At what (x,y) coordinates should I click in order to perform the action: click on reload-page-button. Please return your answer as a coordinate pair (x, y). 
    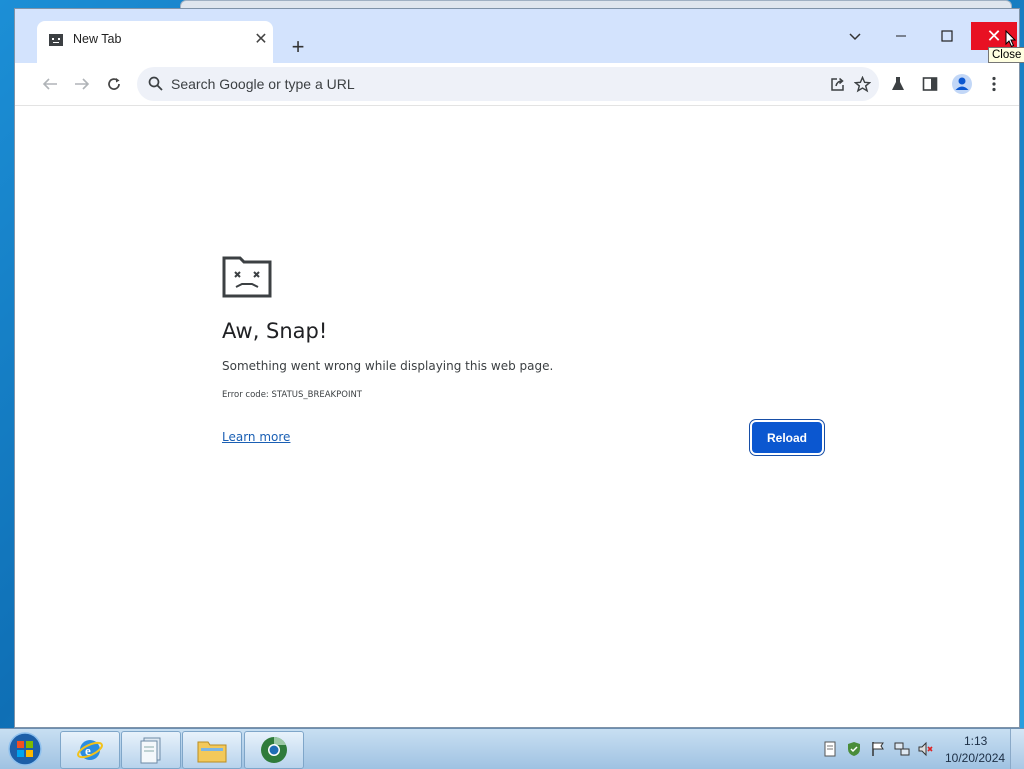
    Looking at the image, I should click on (114, 84).